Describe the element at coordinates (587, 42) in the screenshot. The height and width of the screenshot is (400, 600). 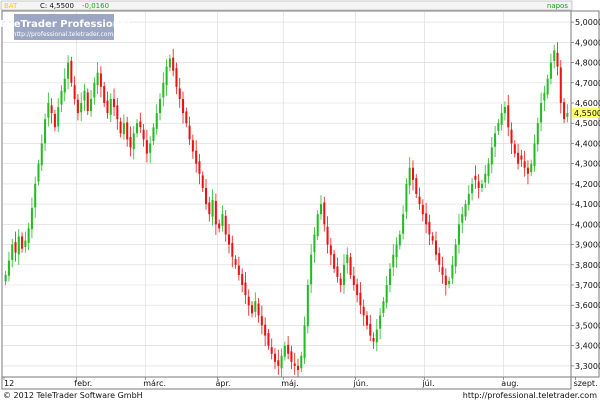
I see `y-tick-label: 4,9000` at that location.